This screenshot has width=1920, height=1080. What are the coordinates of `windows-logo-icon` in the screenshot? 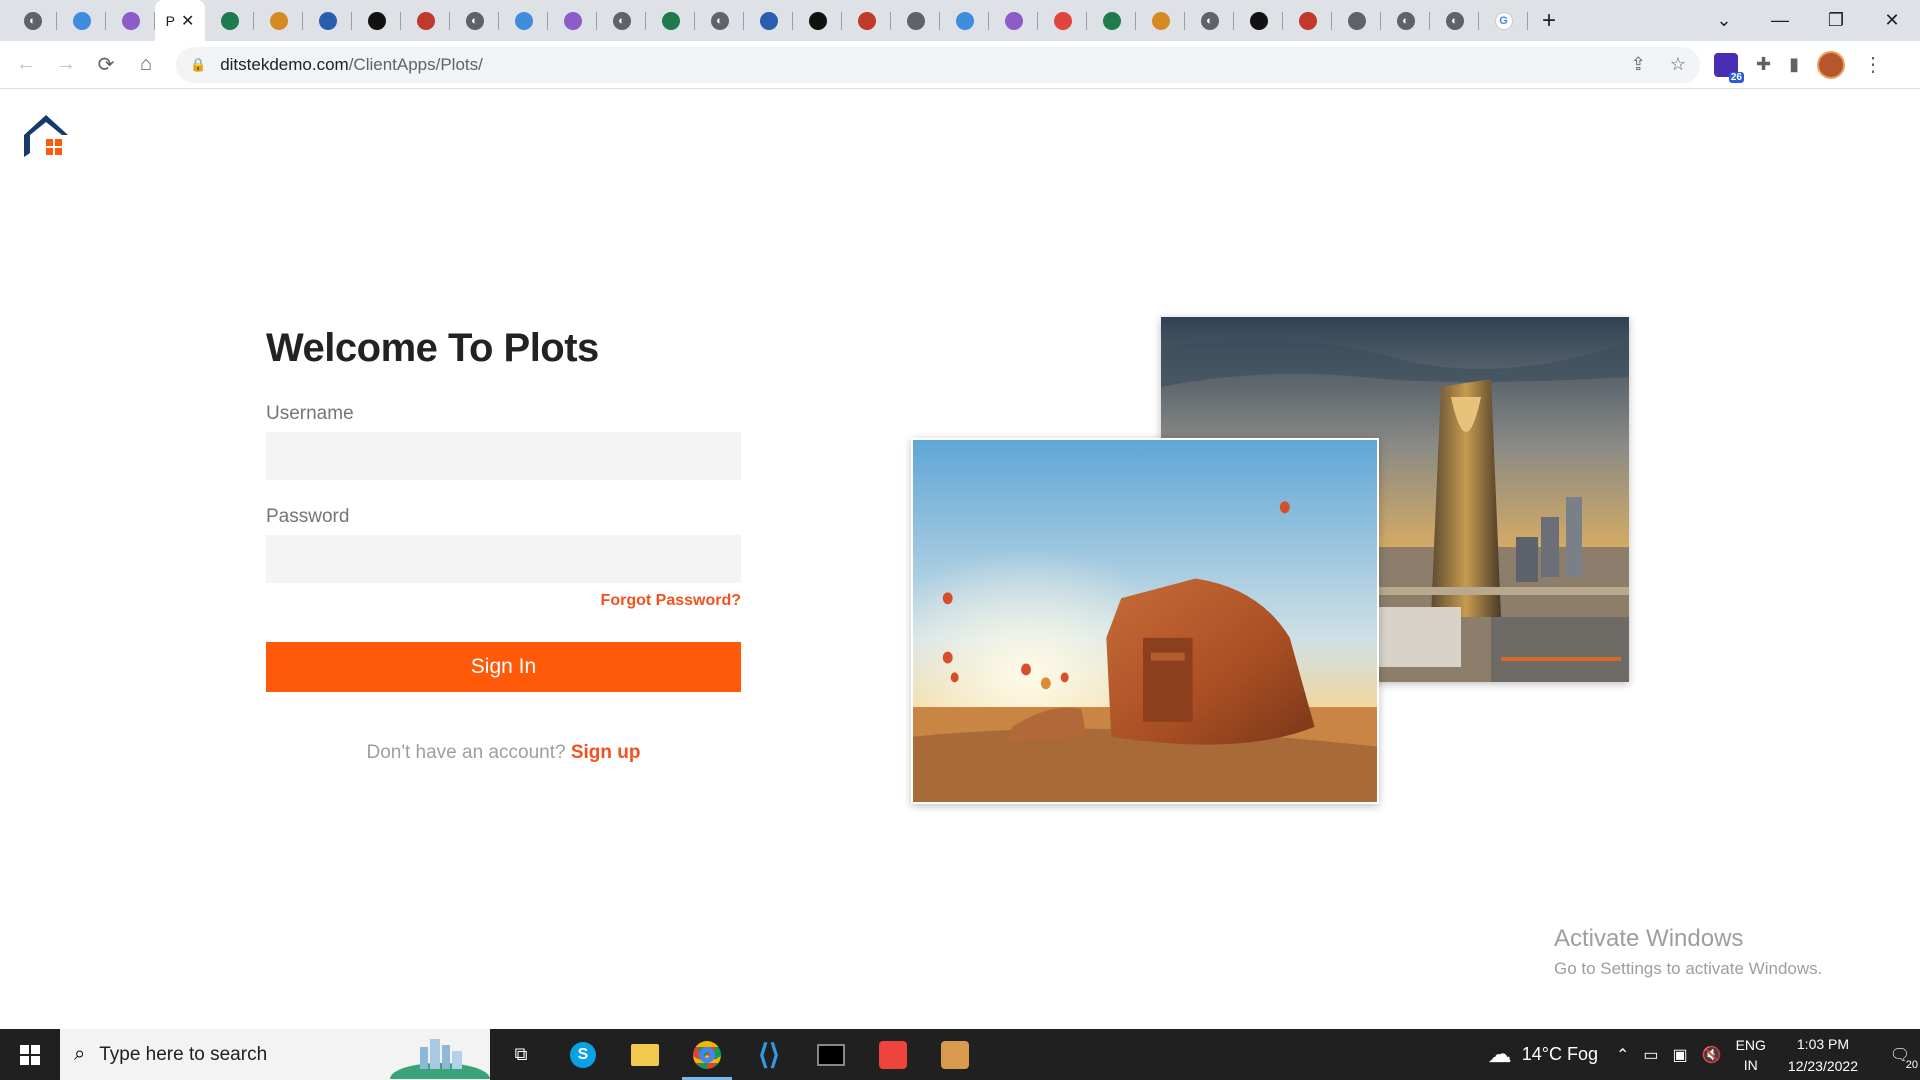 It's located at (30, 1054).